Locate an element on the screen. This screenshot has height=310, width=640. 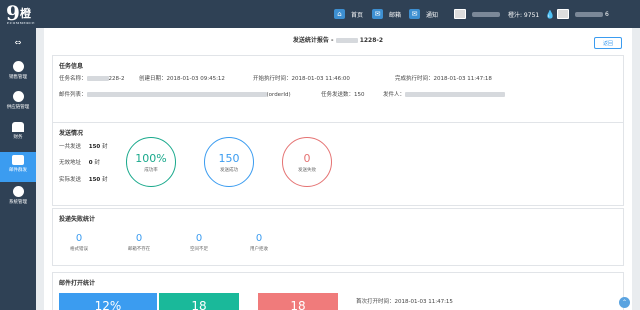
sidebar-item-label: 系统管理 is located at coordinates (18, 202).